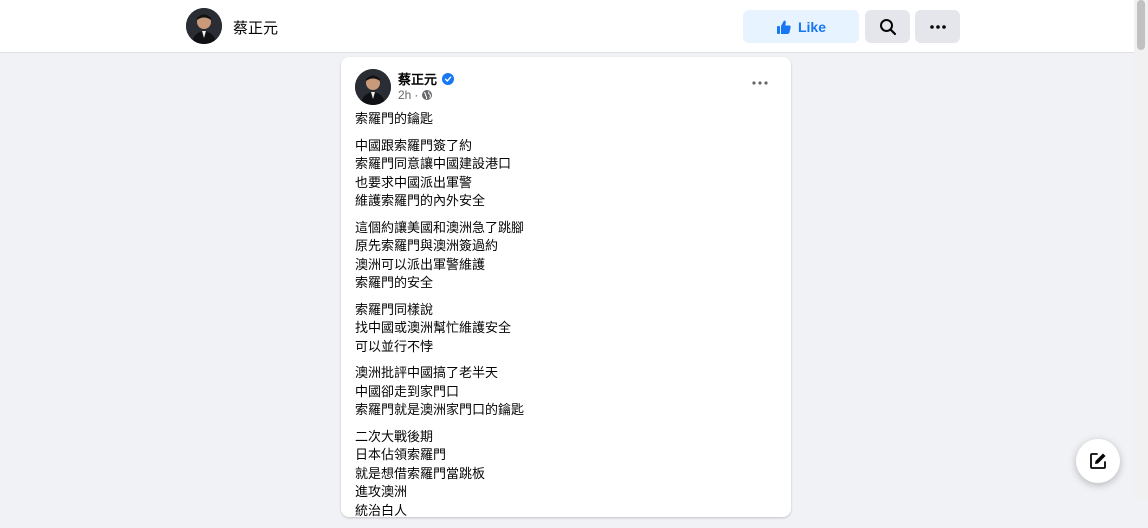 Image resolution: width=1148 pixels, height=528 pixels. I want to click on post-line: 二次大戰後期, so click(394, 436).